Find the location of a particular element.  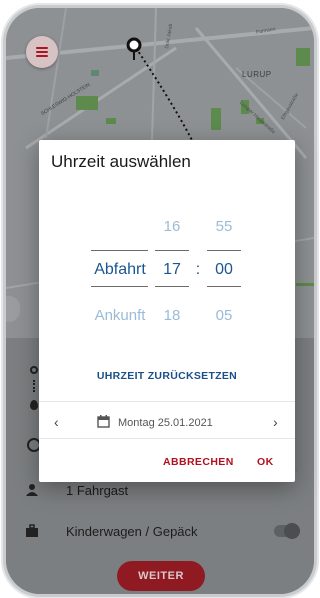

minute-next: 05 is located at coordinates (224, 315).